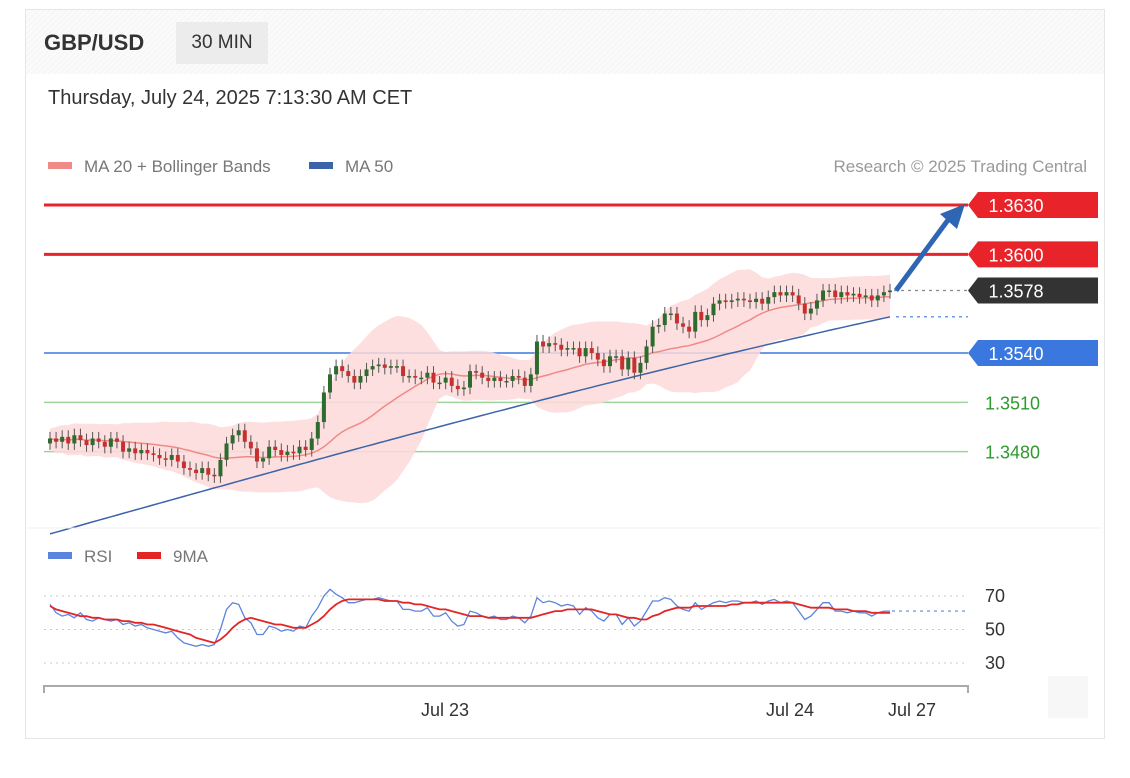 The width and height of the screenshot is (1130, 778). Describe the element at coordinates (1068, 697) in the screenshot. I see `scroll-corner-button` at that location.